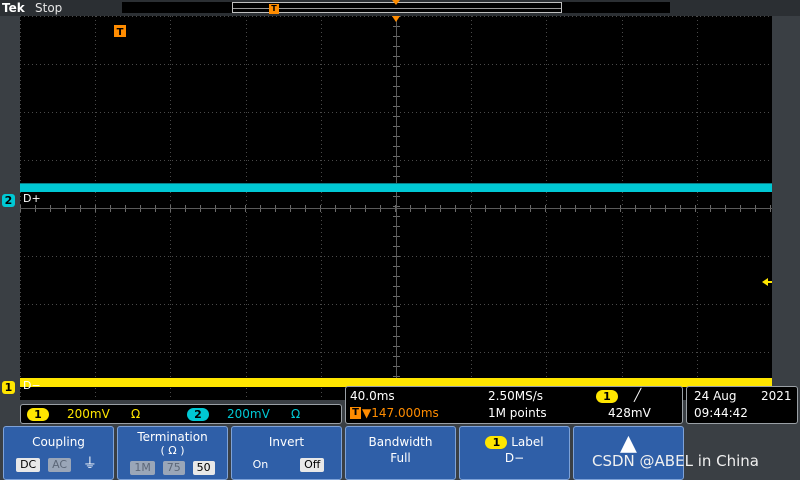  Describe the element at coordinates (355, 413) in the screenshot. I see `trigger-delay-marker: T` at that location.